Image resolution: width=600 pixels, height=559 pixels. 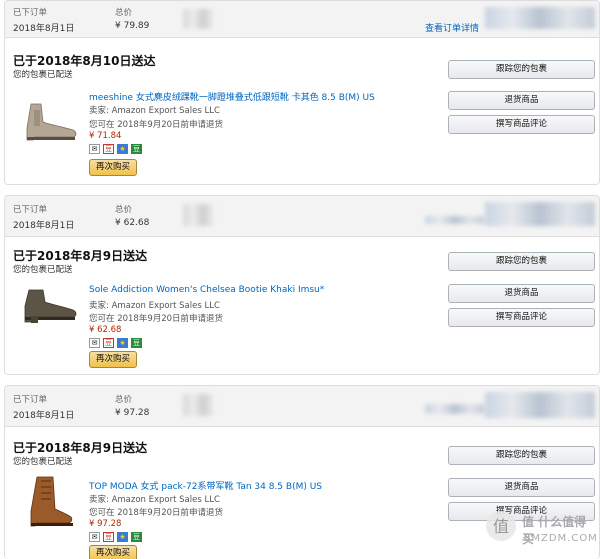 I want to click on order-header: 已下订单 2018年8月1日 总价 ¥ 62.68, so click(x=302, y=216).